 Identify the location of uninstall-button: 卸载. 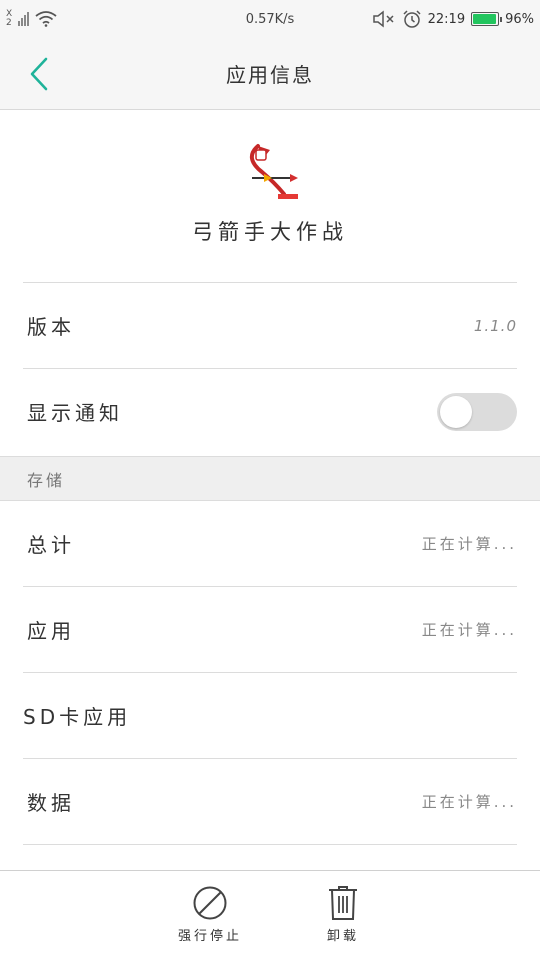
(343, 914).